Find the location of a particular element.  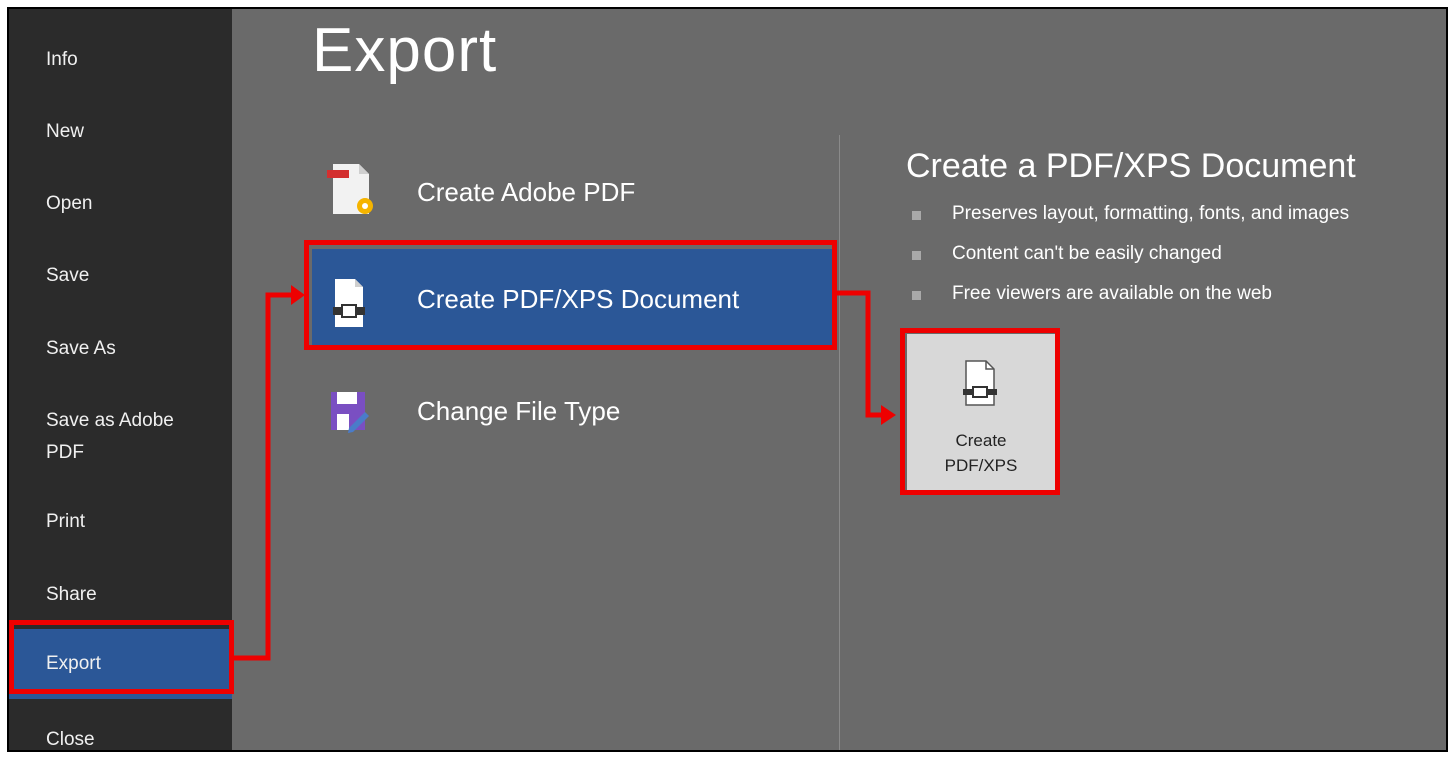

sidebar-item-share: Share is located at coordinates (120, 595).